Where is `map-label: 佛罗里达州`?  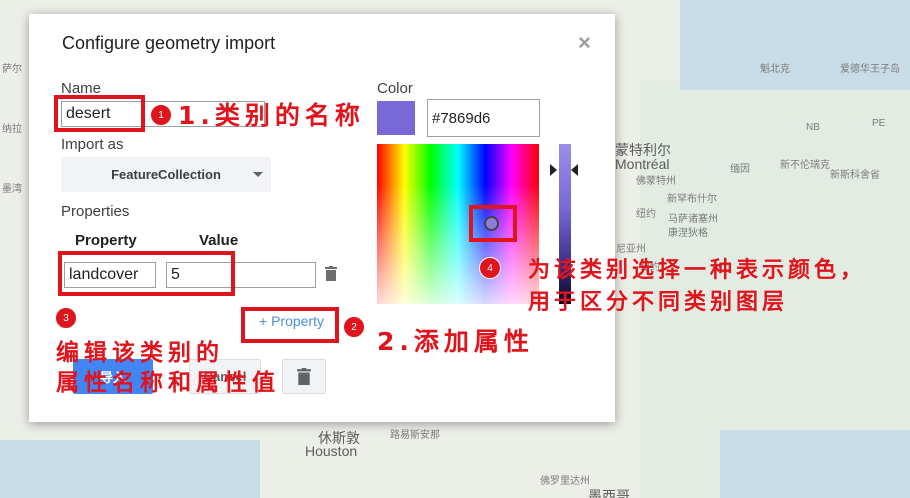
map-label: 佛罗里达州 is located at coordinates (565, 481).